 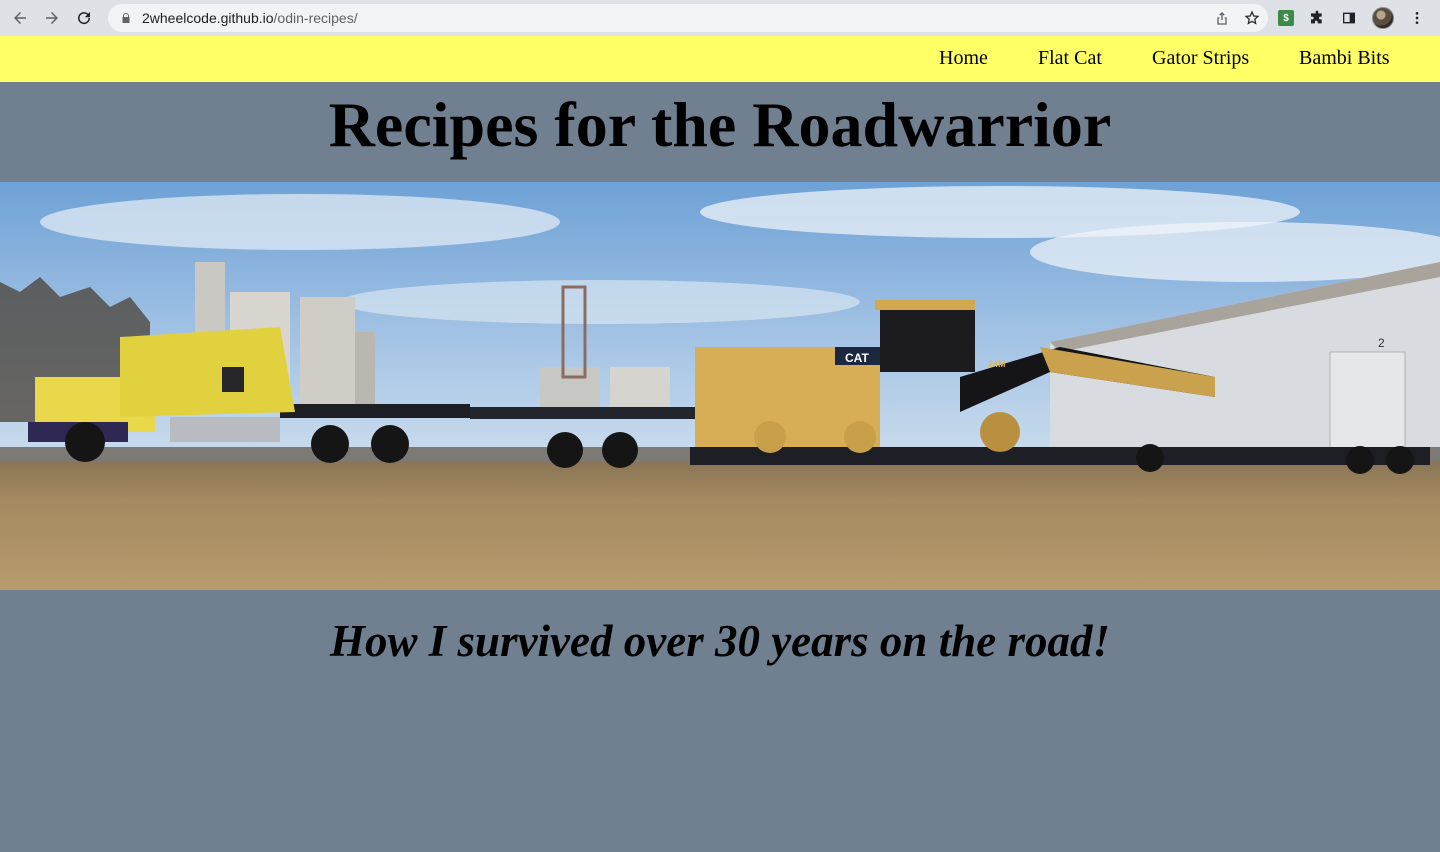 I want to click on reload-icon, so click(x=84, y=18).